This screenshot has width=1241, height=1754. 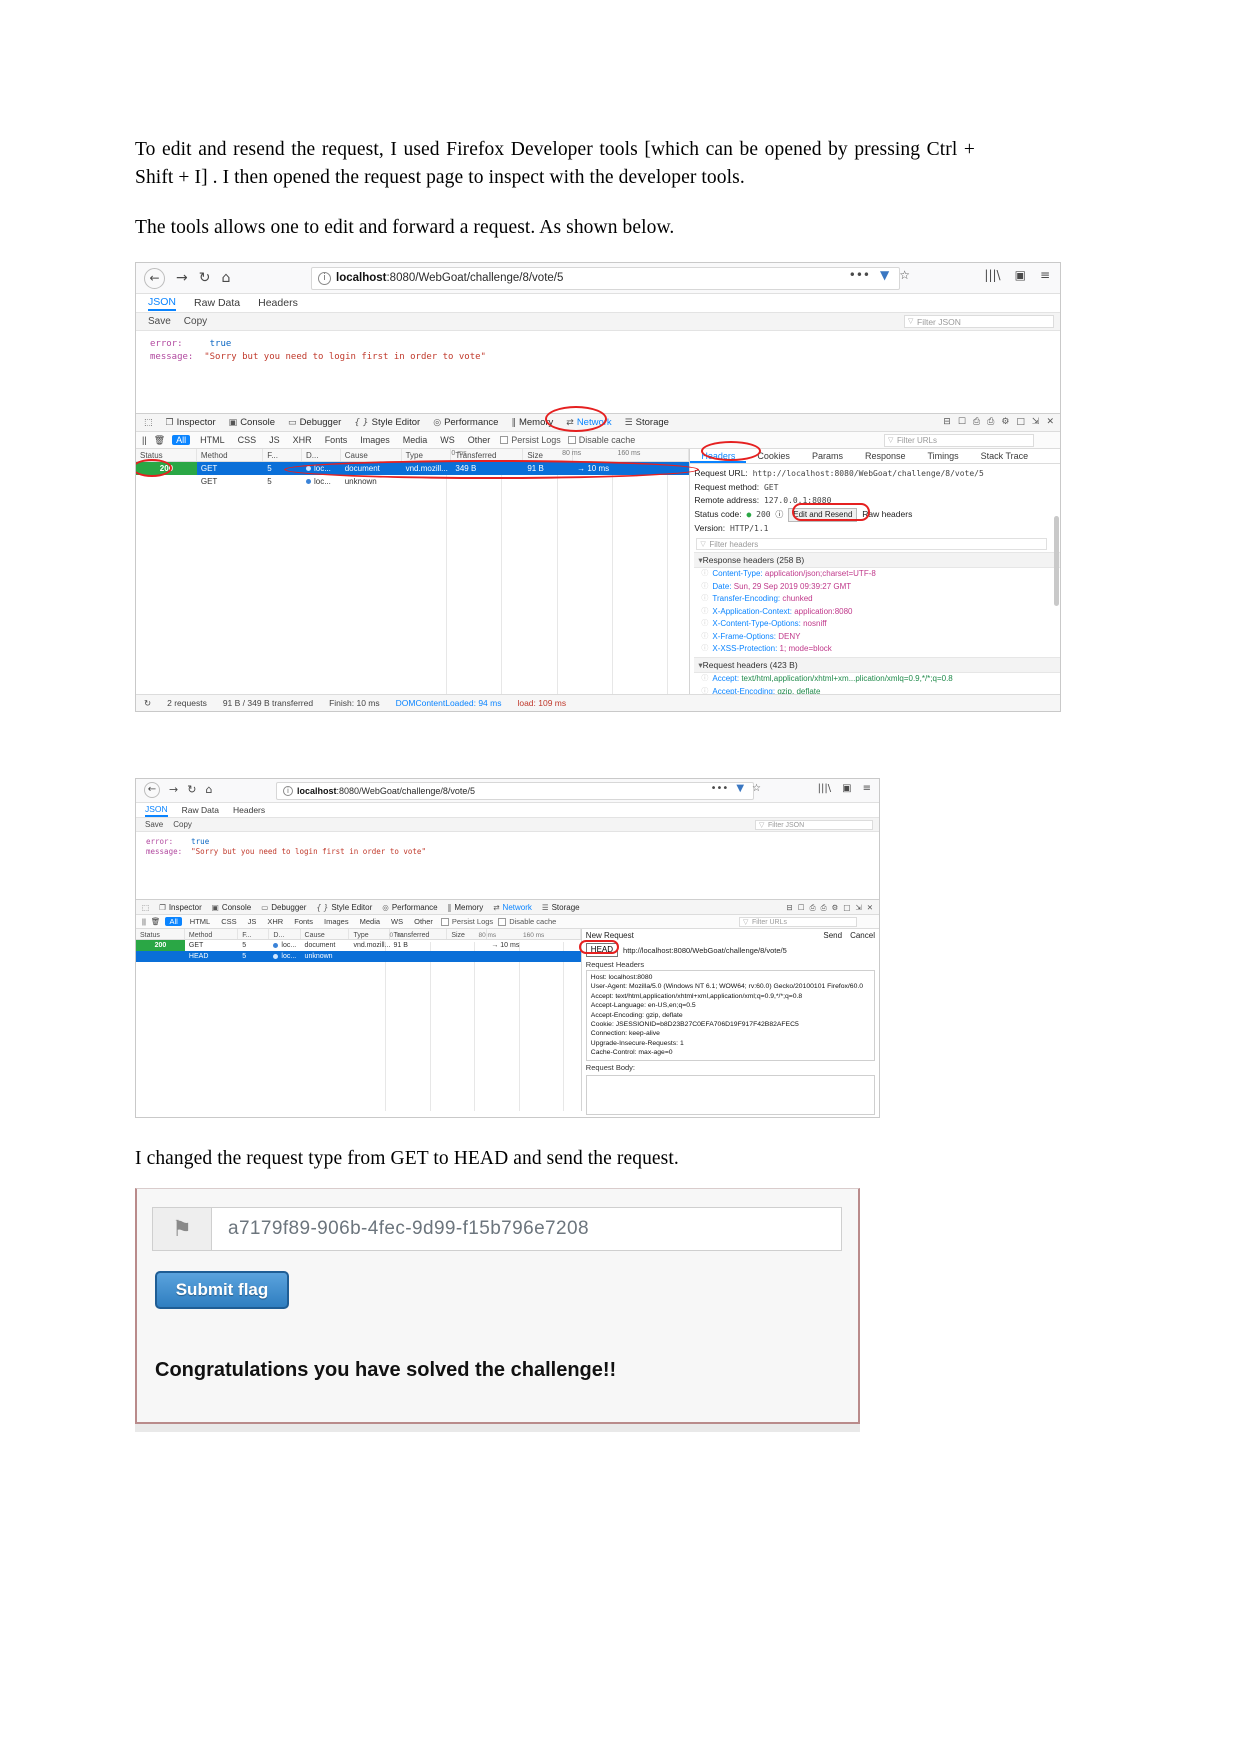 What do you see at coordinates (1056, 561) in the screenshot?
I see `detail-scrollbar` at bounding box center [1056, 561].